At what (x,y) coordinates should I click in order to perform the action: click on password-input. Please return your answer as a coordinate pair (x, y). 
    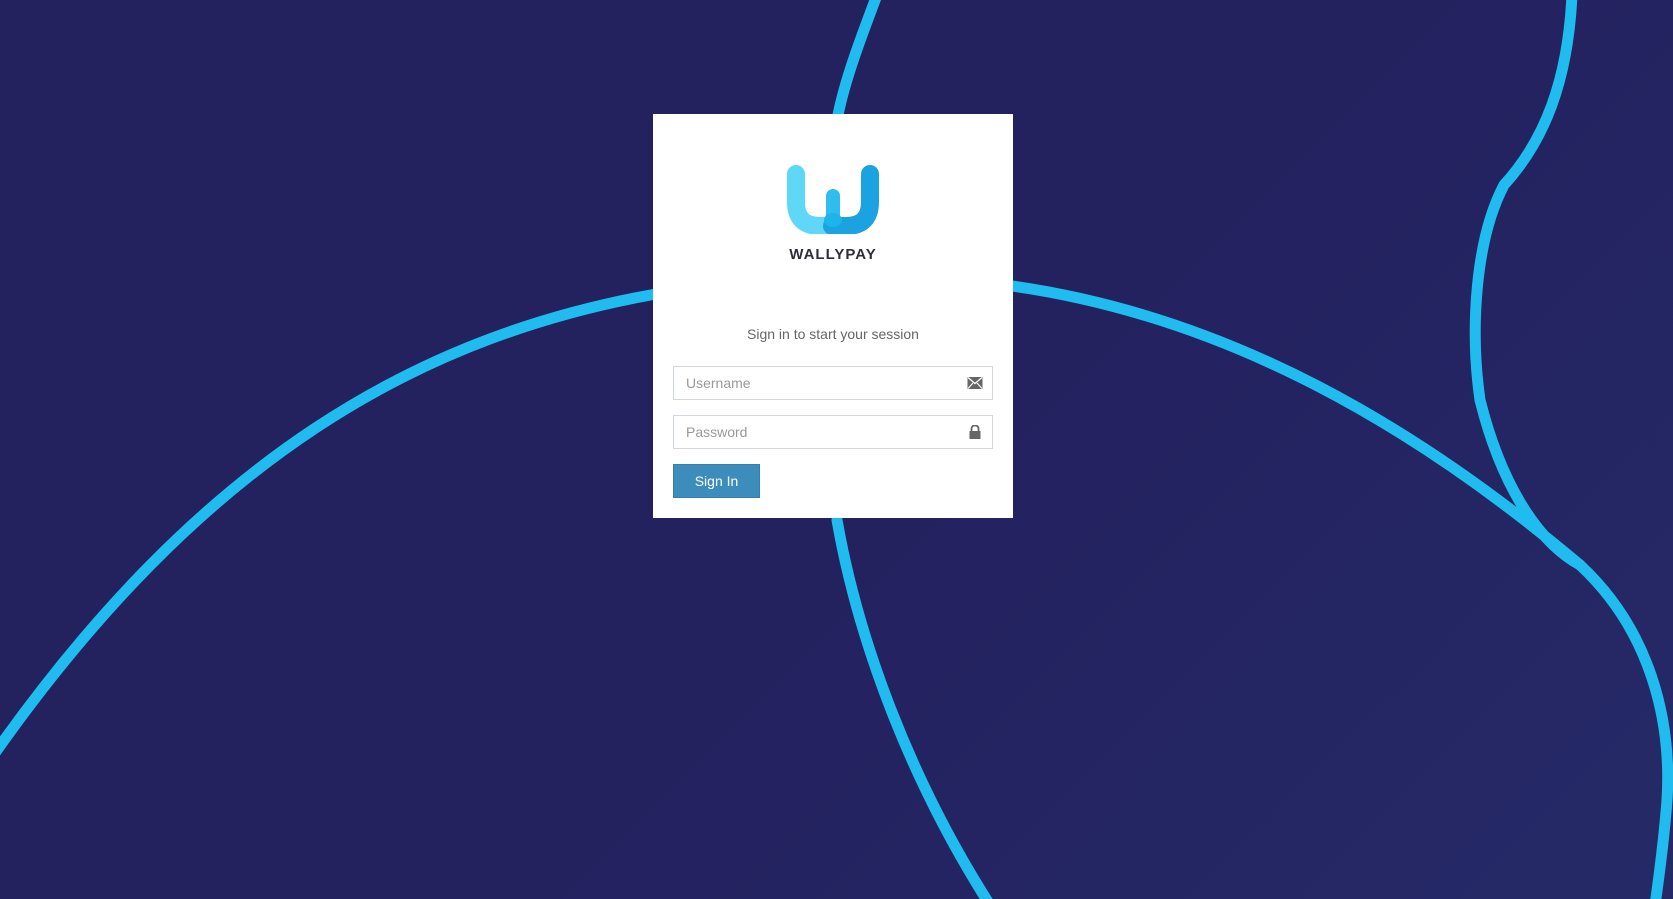
    Looking at the image, I should click on (819, 432).